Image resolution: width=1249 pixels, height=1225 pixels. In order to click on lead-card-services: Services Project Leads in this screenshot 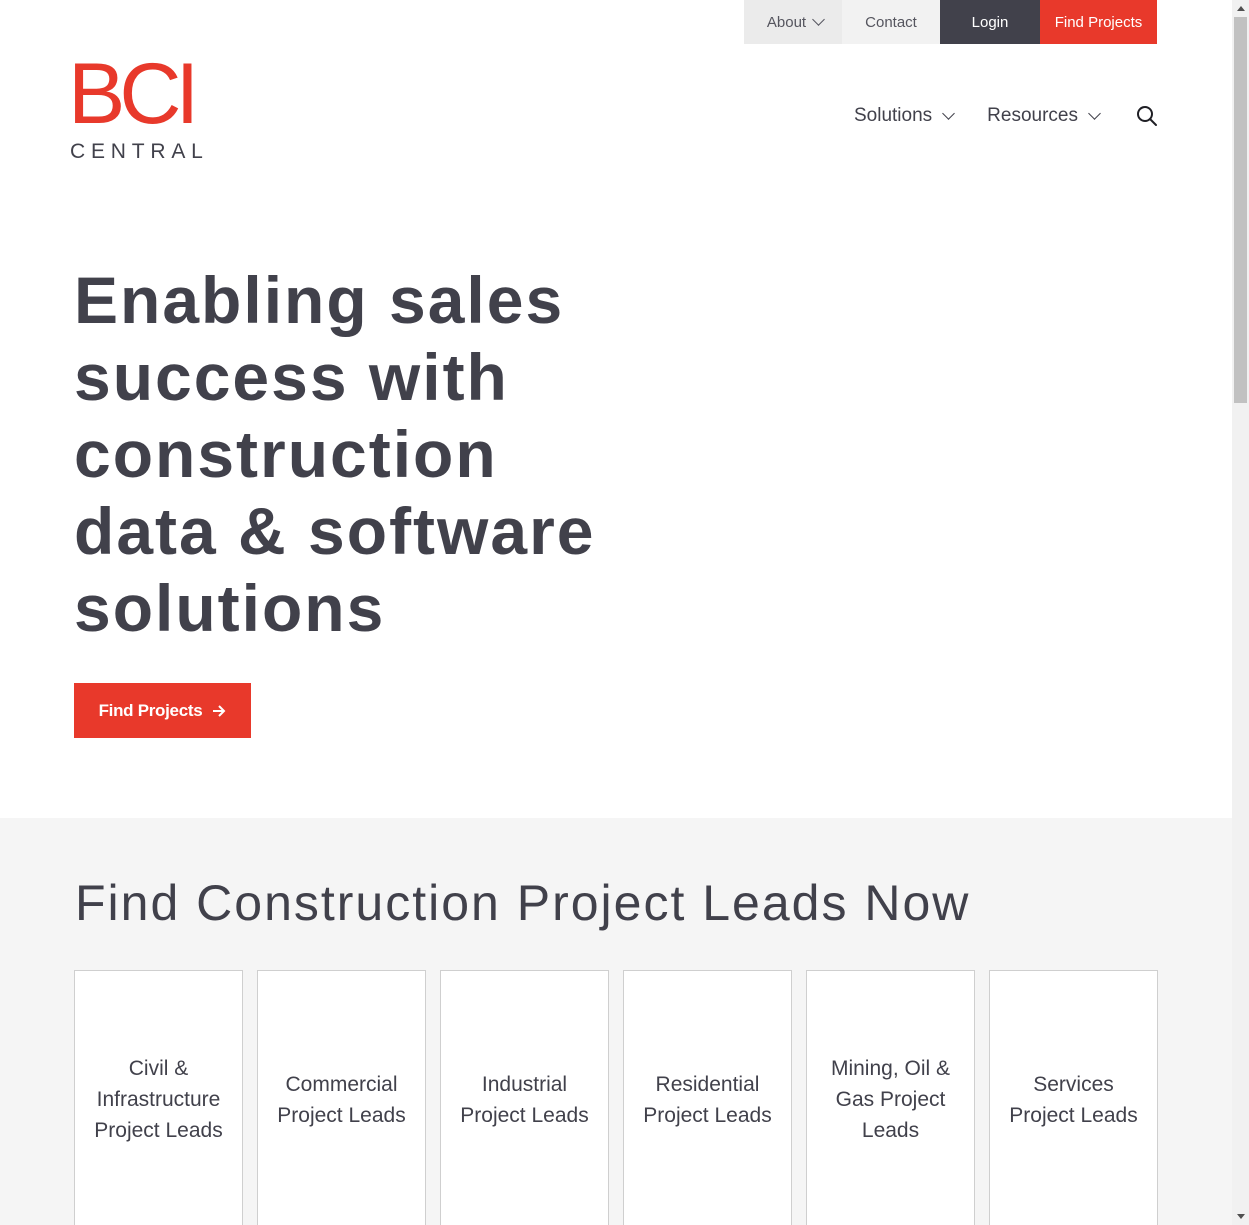, I will do `click(1073, 1097)`.